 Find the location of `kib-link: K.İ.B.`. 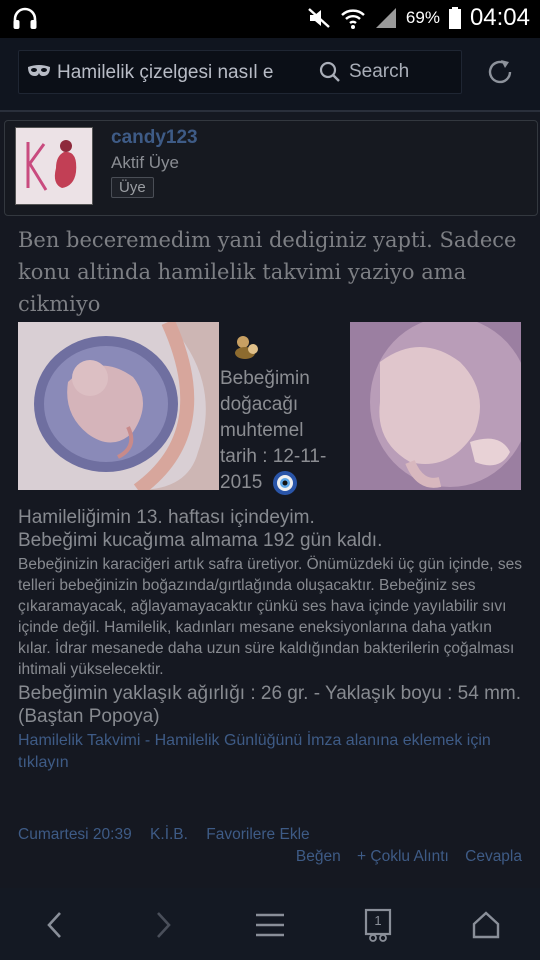

kib-link: K.İ.B. is located at coordinates (169, 834).